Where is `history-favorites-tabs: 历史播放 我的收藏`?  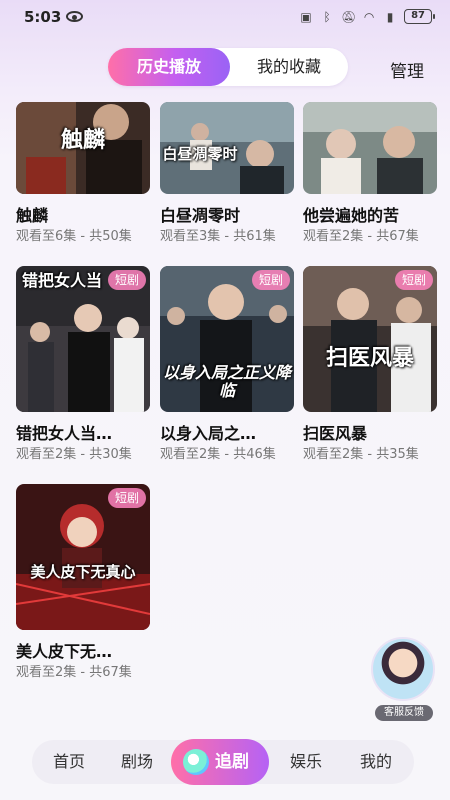 history-favorites-tabs: 历史播放 我的收藏 is located at coordinates (228, 67).